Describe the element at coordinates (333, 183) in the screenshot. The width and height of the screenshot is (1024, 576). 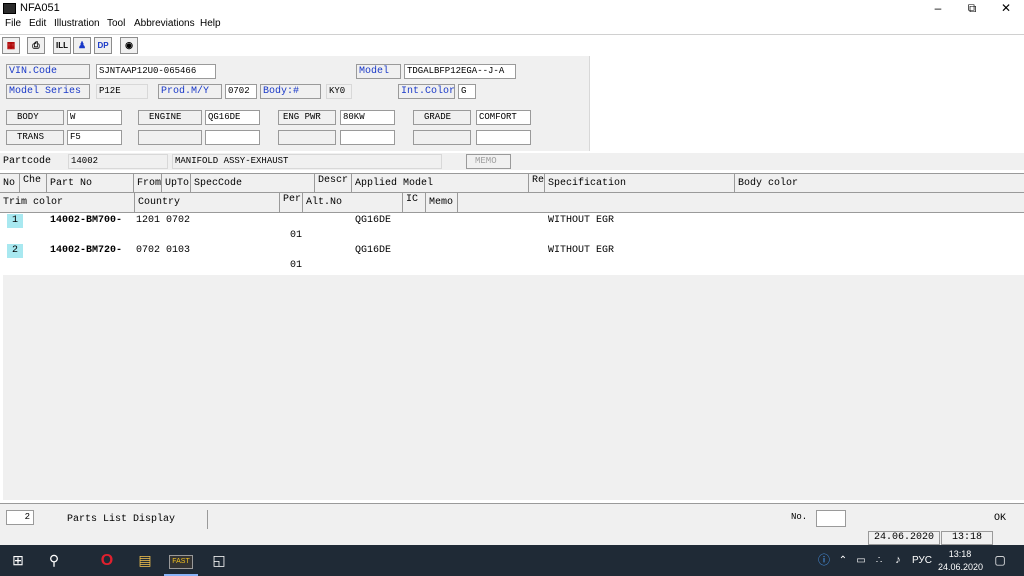
I see `col-descr: Descr` at that location.